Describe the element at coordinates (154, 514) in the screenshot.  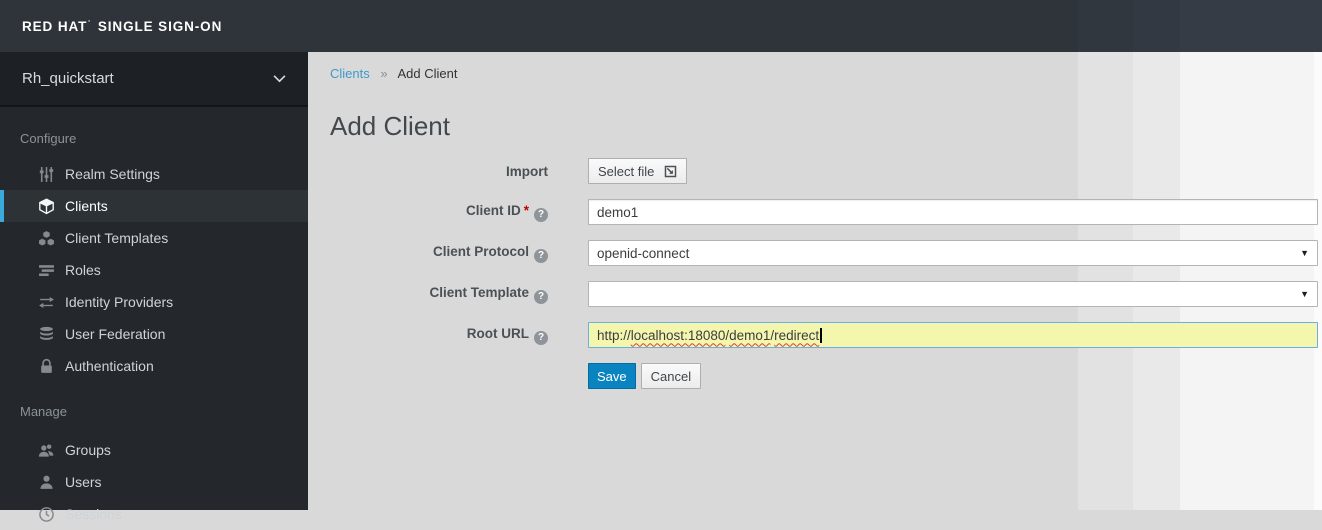
I see `sidebar-item-sessions: Sessions` at that location.